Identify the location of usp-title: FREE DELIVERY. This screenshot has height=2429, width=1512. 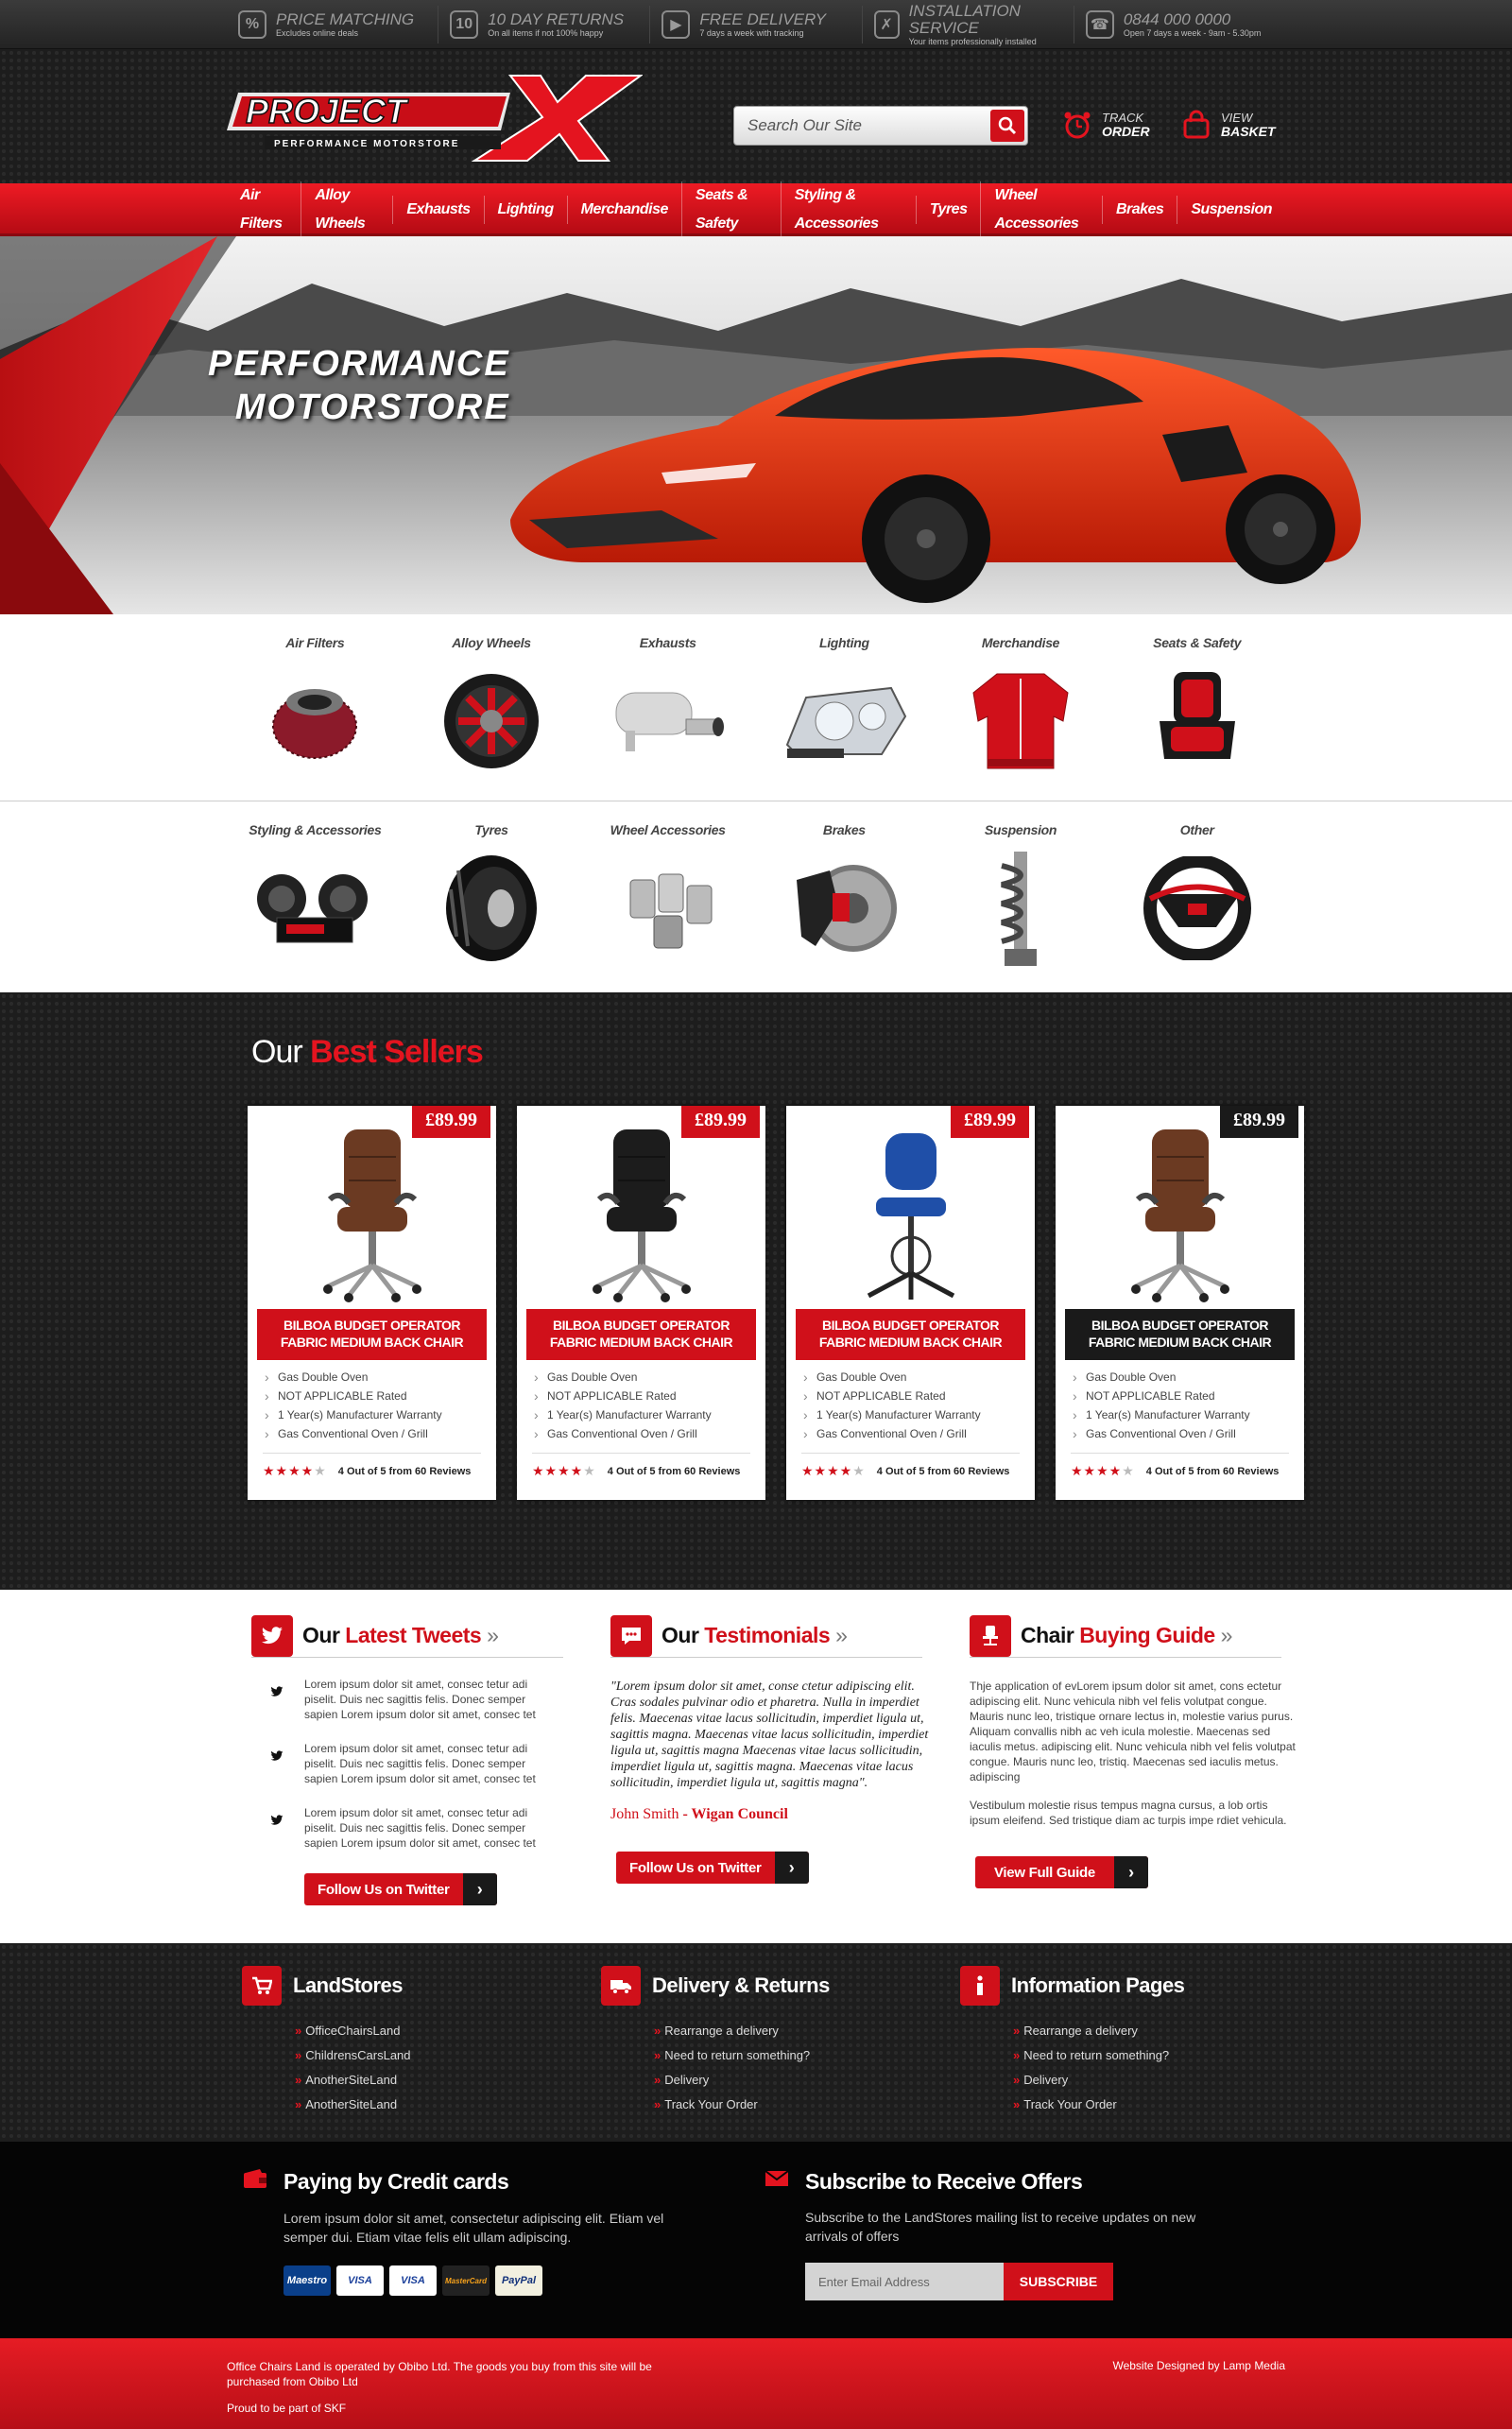
(762, 19).